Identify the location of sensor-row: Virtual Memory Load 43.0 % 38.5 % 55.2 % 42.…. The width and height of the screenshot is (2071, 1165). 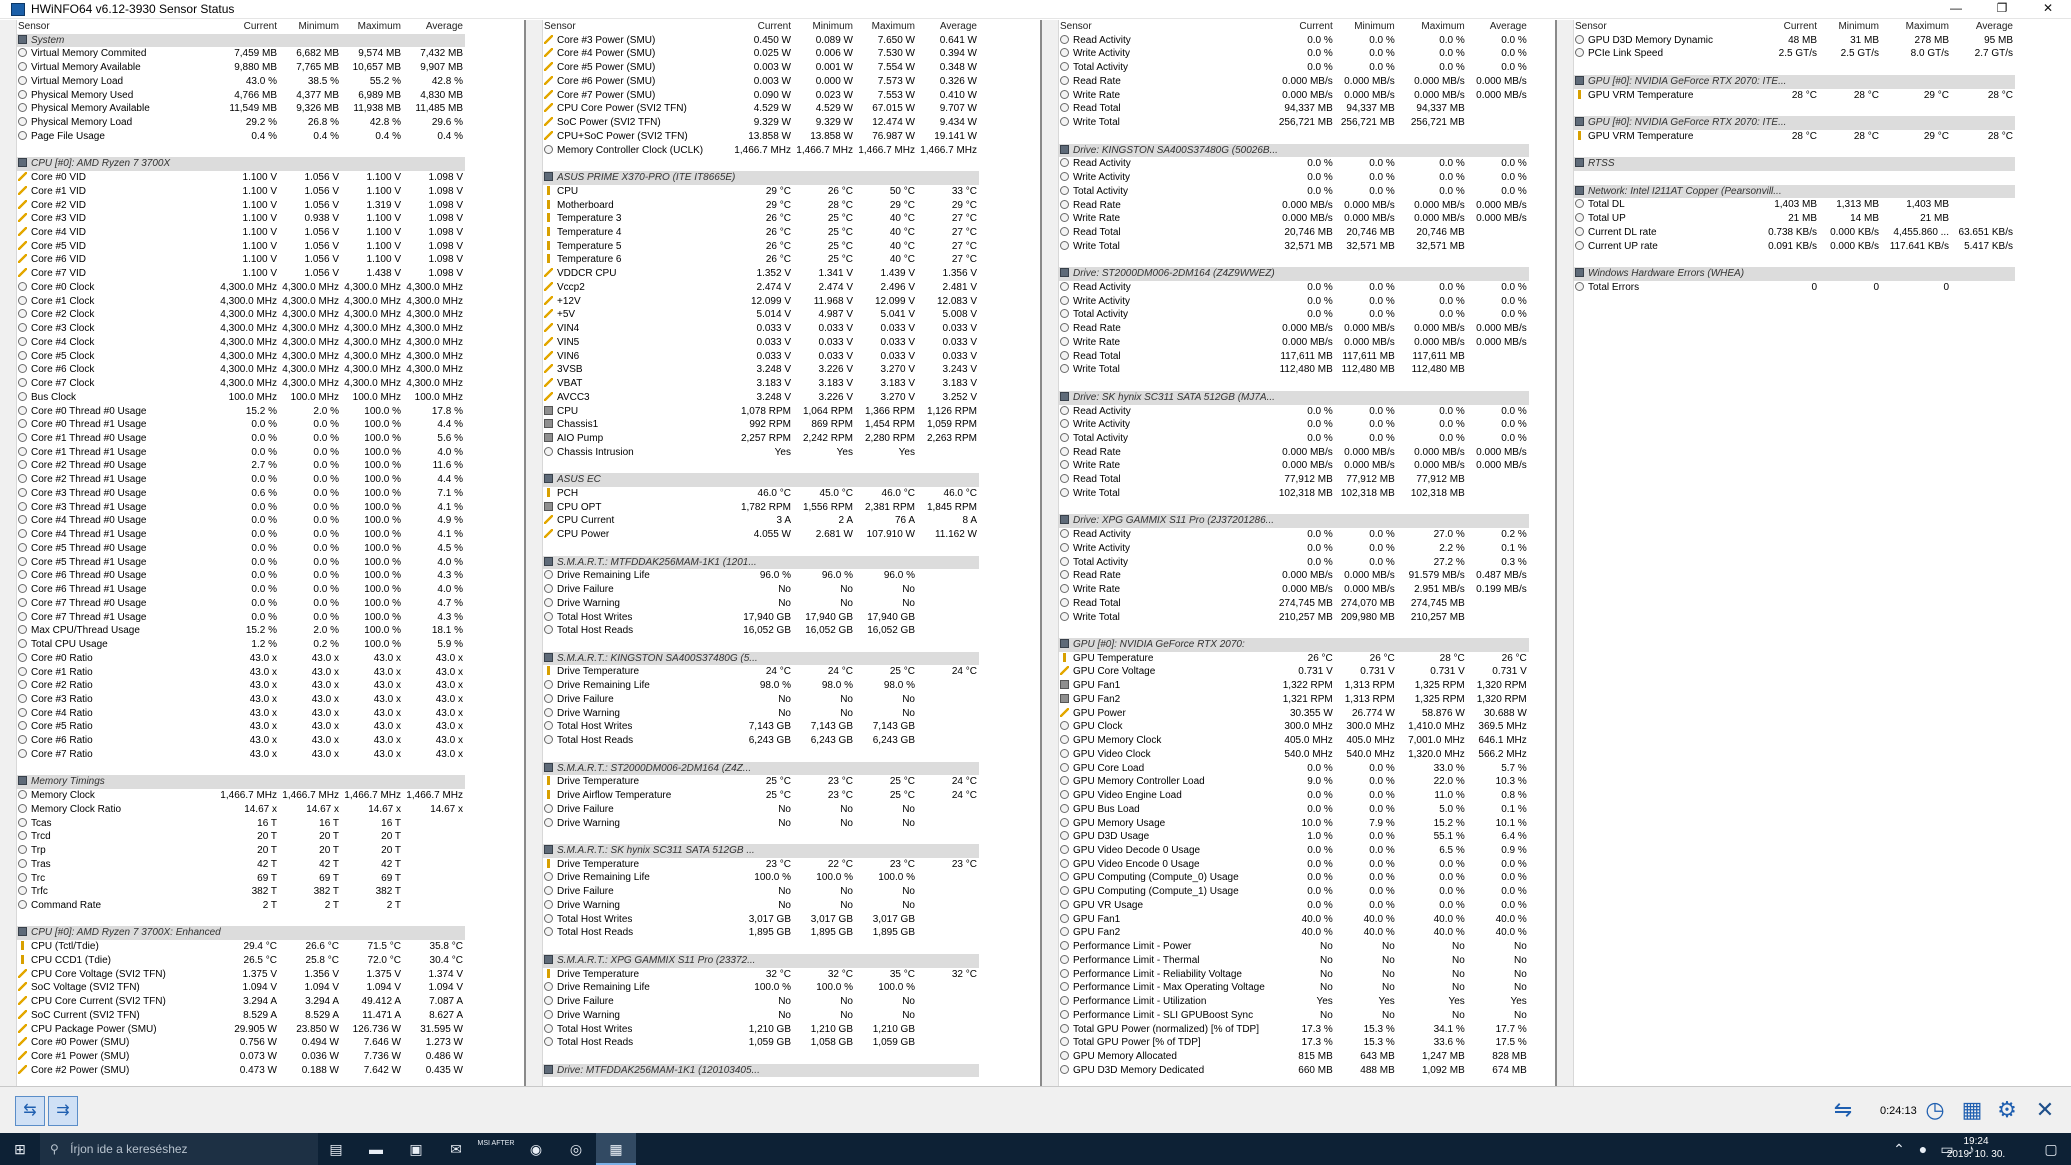
(241, 82).